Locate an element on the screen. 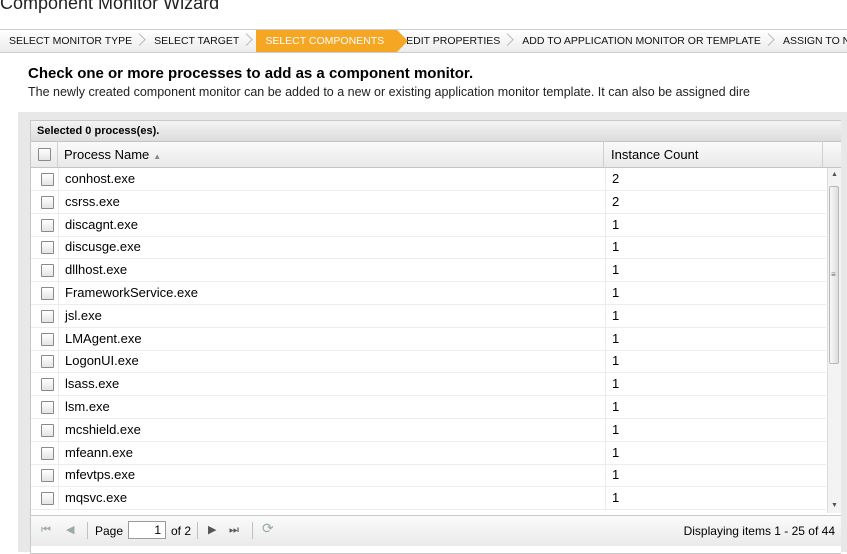  select-all-checkbox is located at coordinates (44, 154).